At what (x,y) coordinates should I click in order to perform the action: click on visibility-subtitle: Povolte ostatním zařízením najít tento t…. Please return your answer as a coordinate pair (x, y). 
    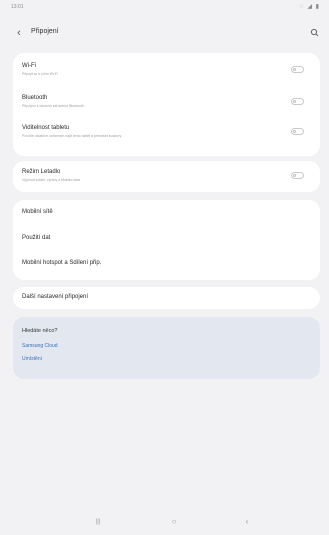
    Looking at the image, I should click on (72, 136).